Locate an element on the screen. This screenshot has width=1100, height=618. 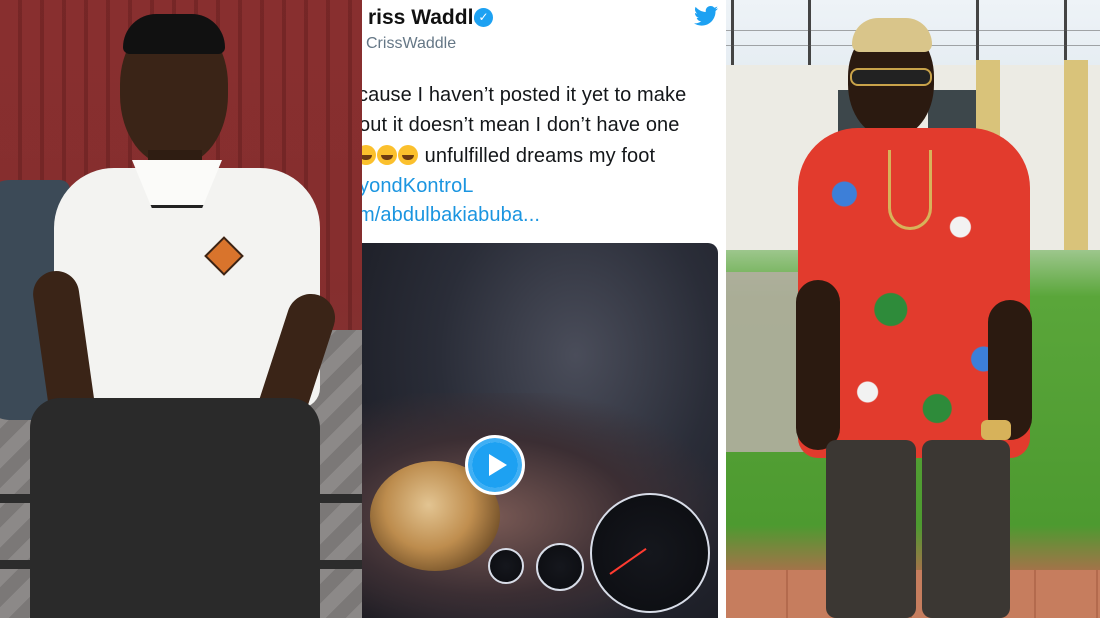
tweet-author-handle: CrissWaddle is located at coordinates (411, 44).